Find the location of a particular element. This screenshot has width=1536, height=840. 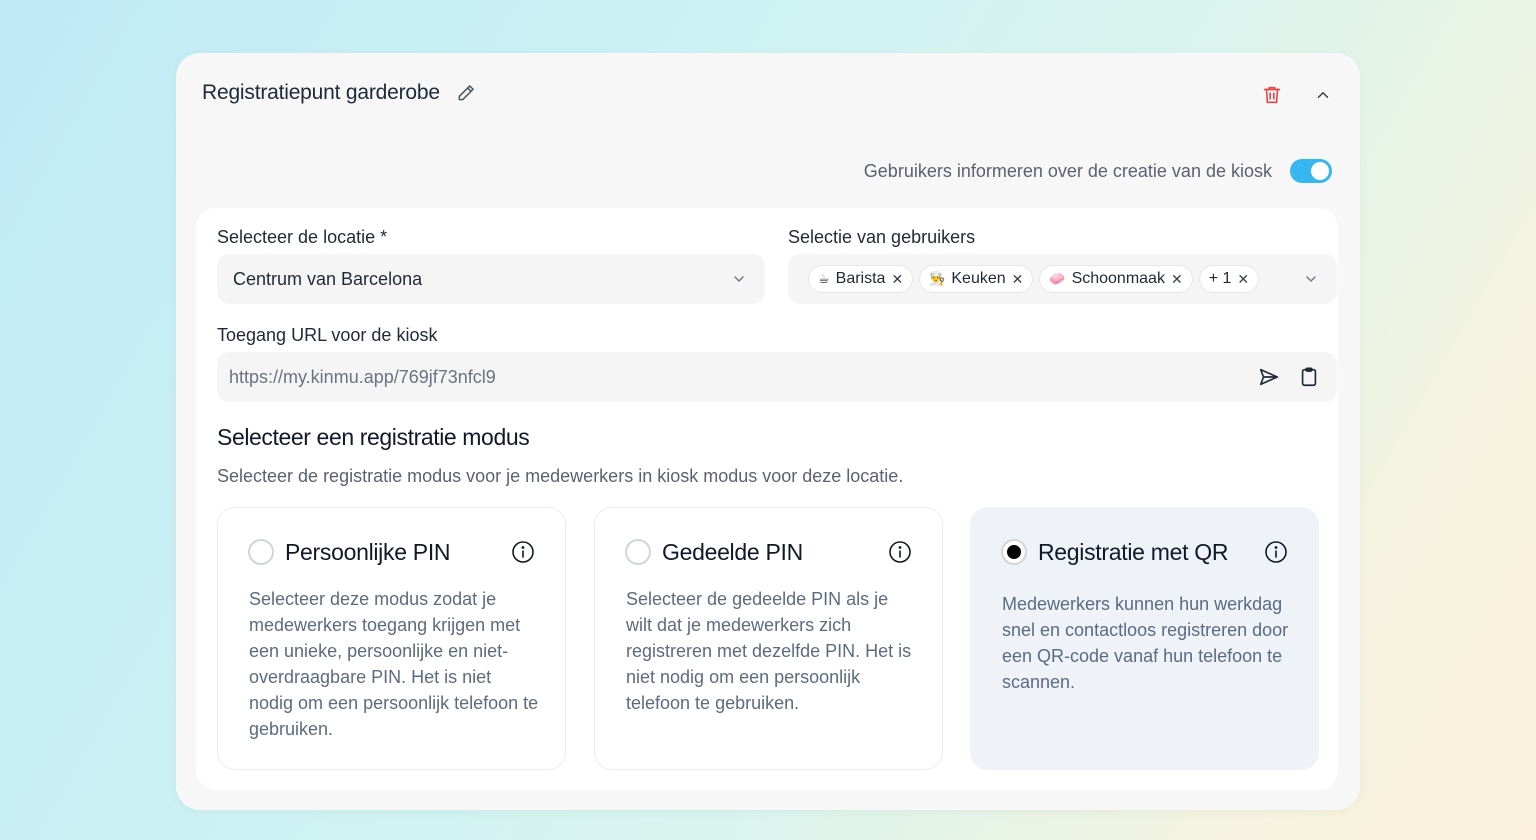

toggle-knob is located at coordinates (1320, 171).